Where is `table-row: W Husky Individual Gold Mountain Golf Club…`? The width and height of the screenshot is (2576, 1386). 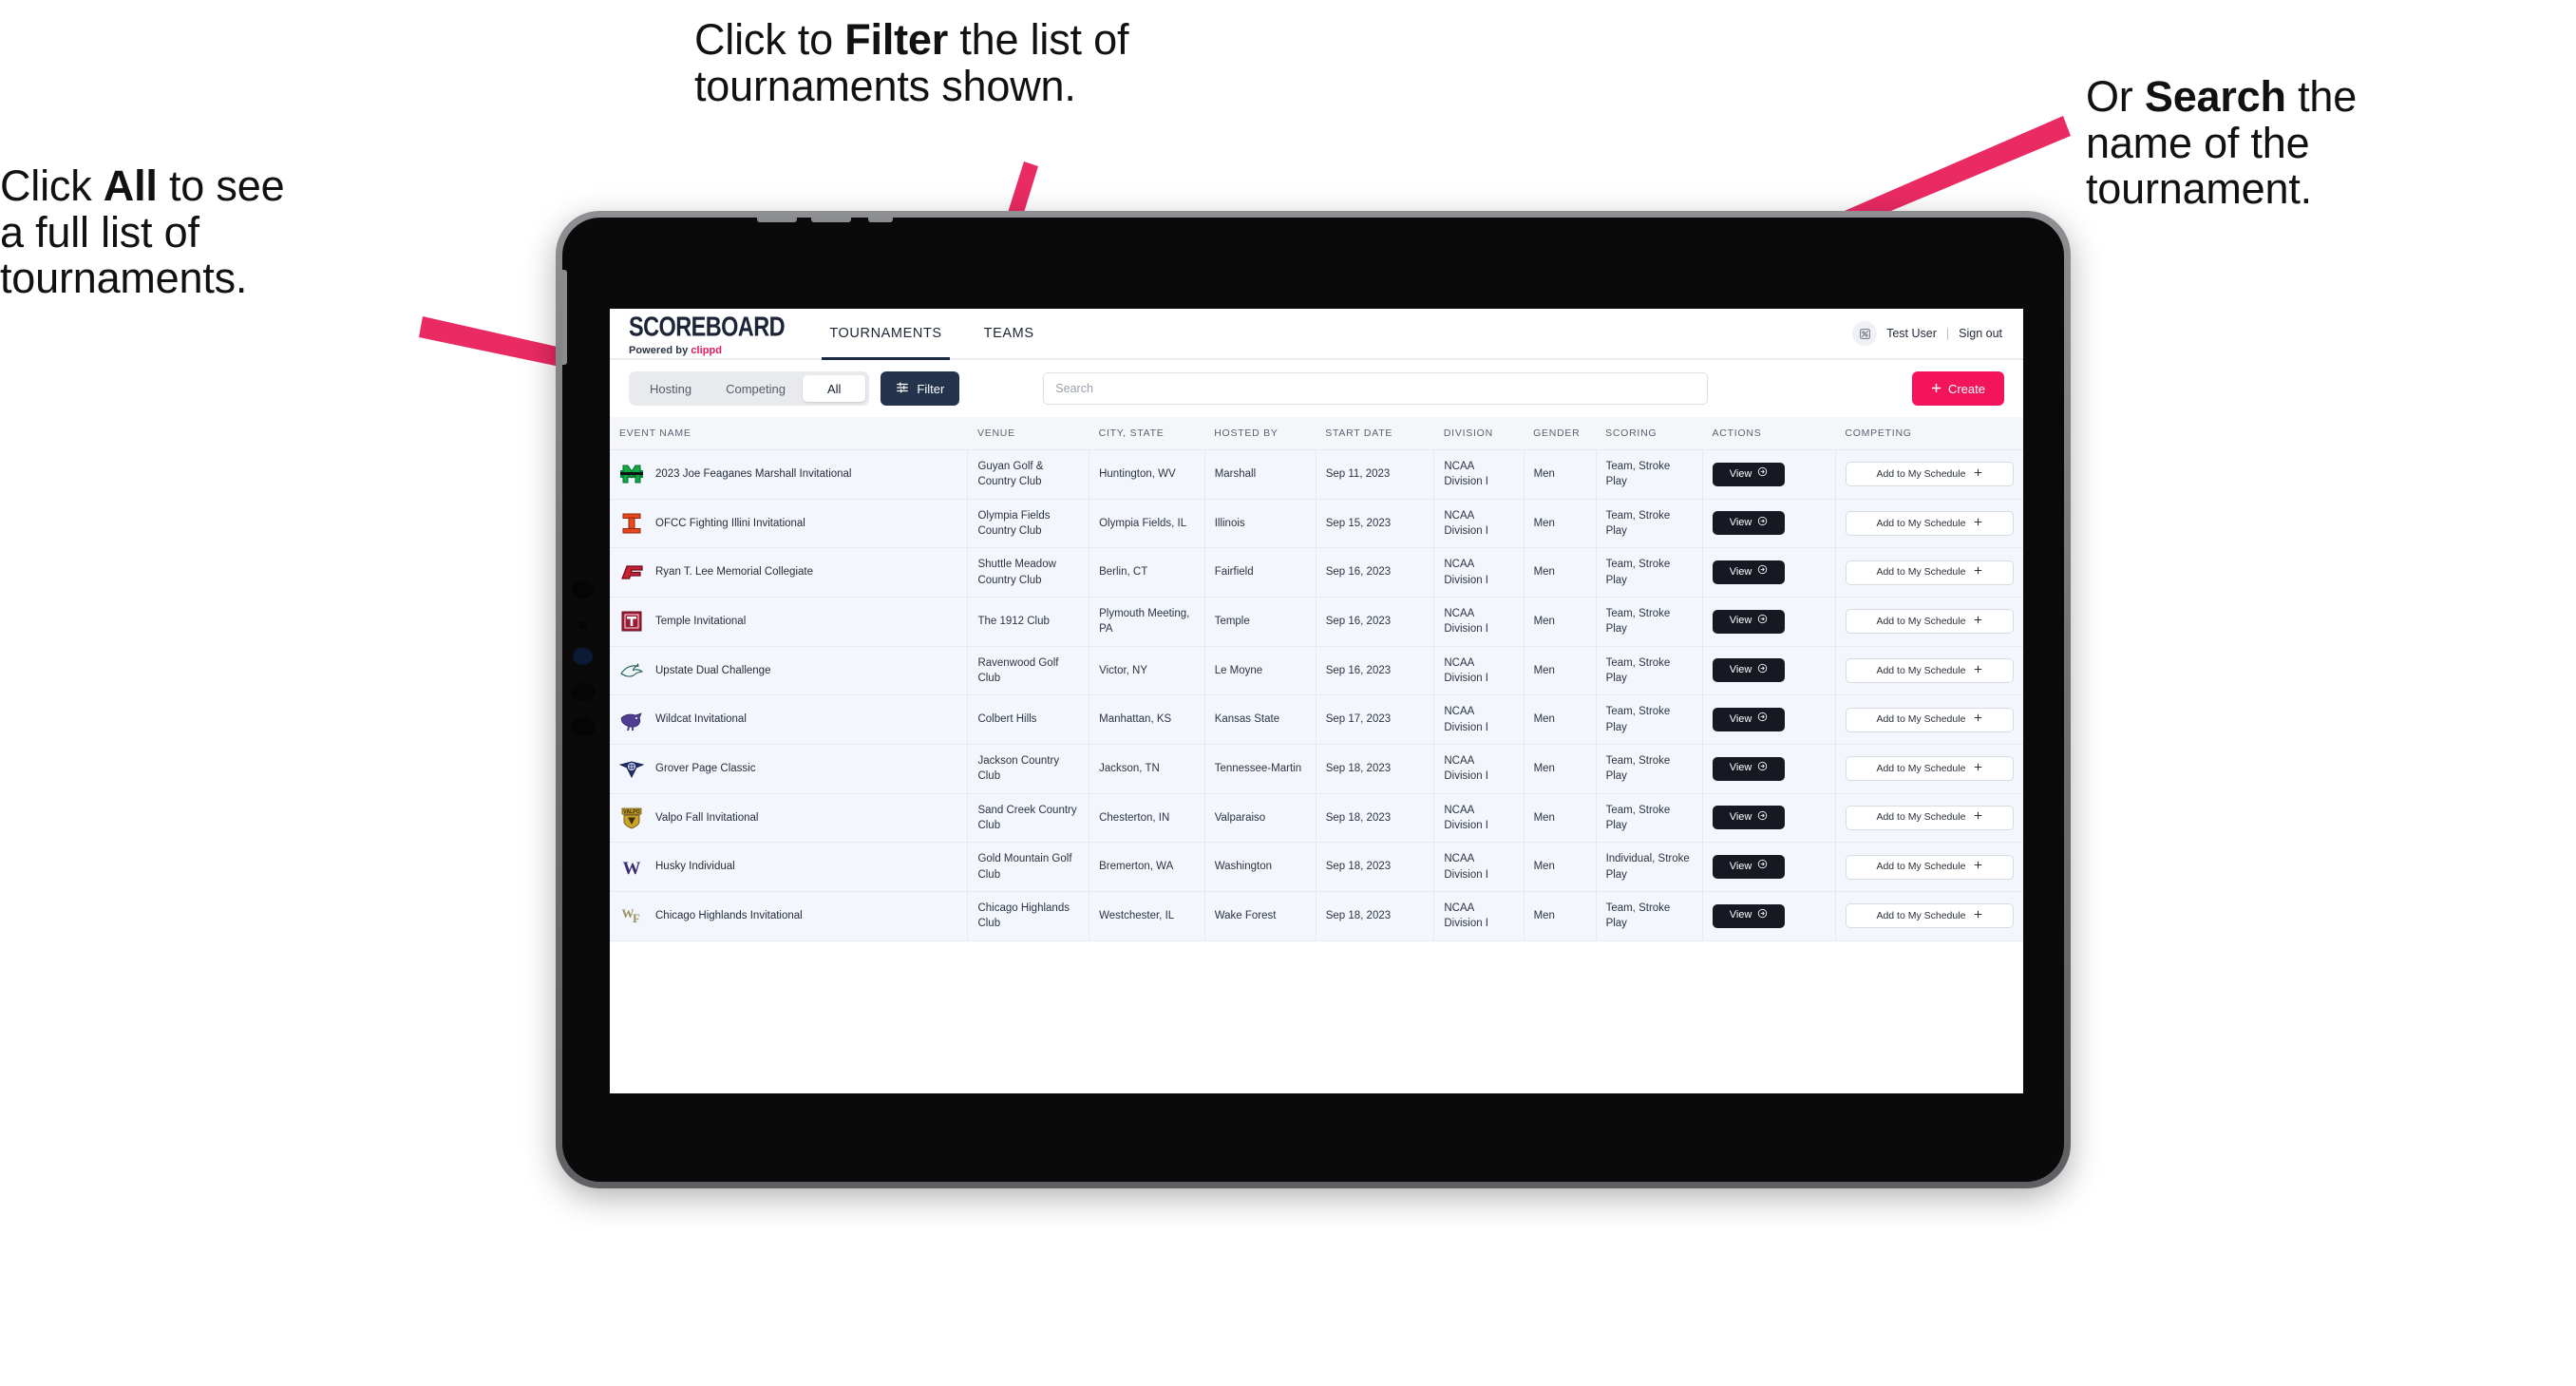
table-row: W Husky Individual Gold Mountain Golf Club… is located at coordinates (1316, 867).